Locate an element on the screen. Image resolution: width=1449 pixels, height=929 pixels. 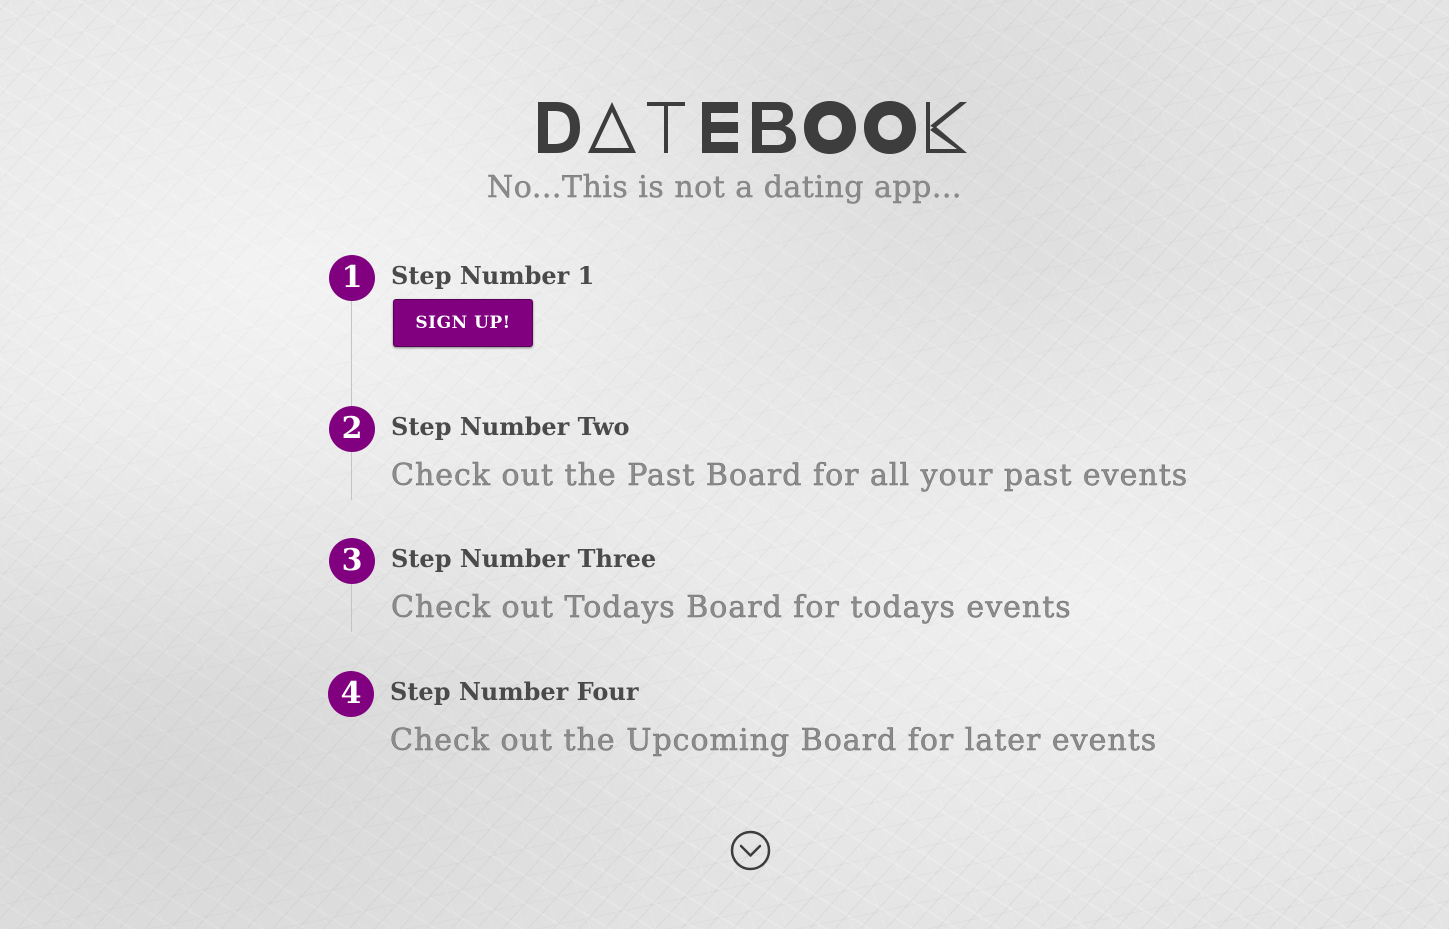
step-number-badge: 3 is located at coordinates (352, 561).